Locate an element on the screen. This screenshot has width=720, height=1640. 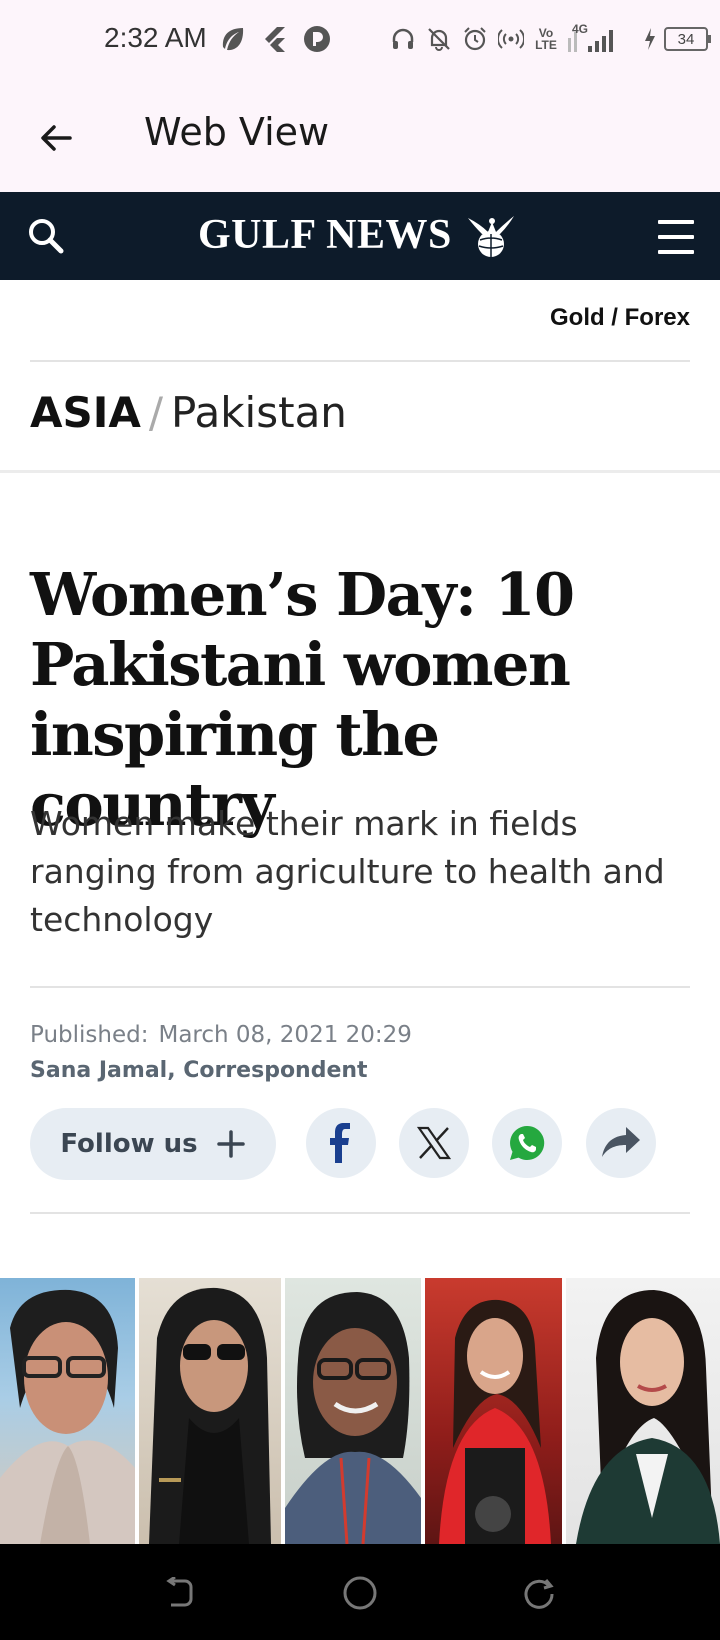
status-bar: 2:32 AM Vo LTE 4G 34 is located at coordinates (360, 40).